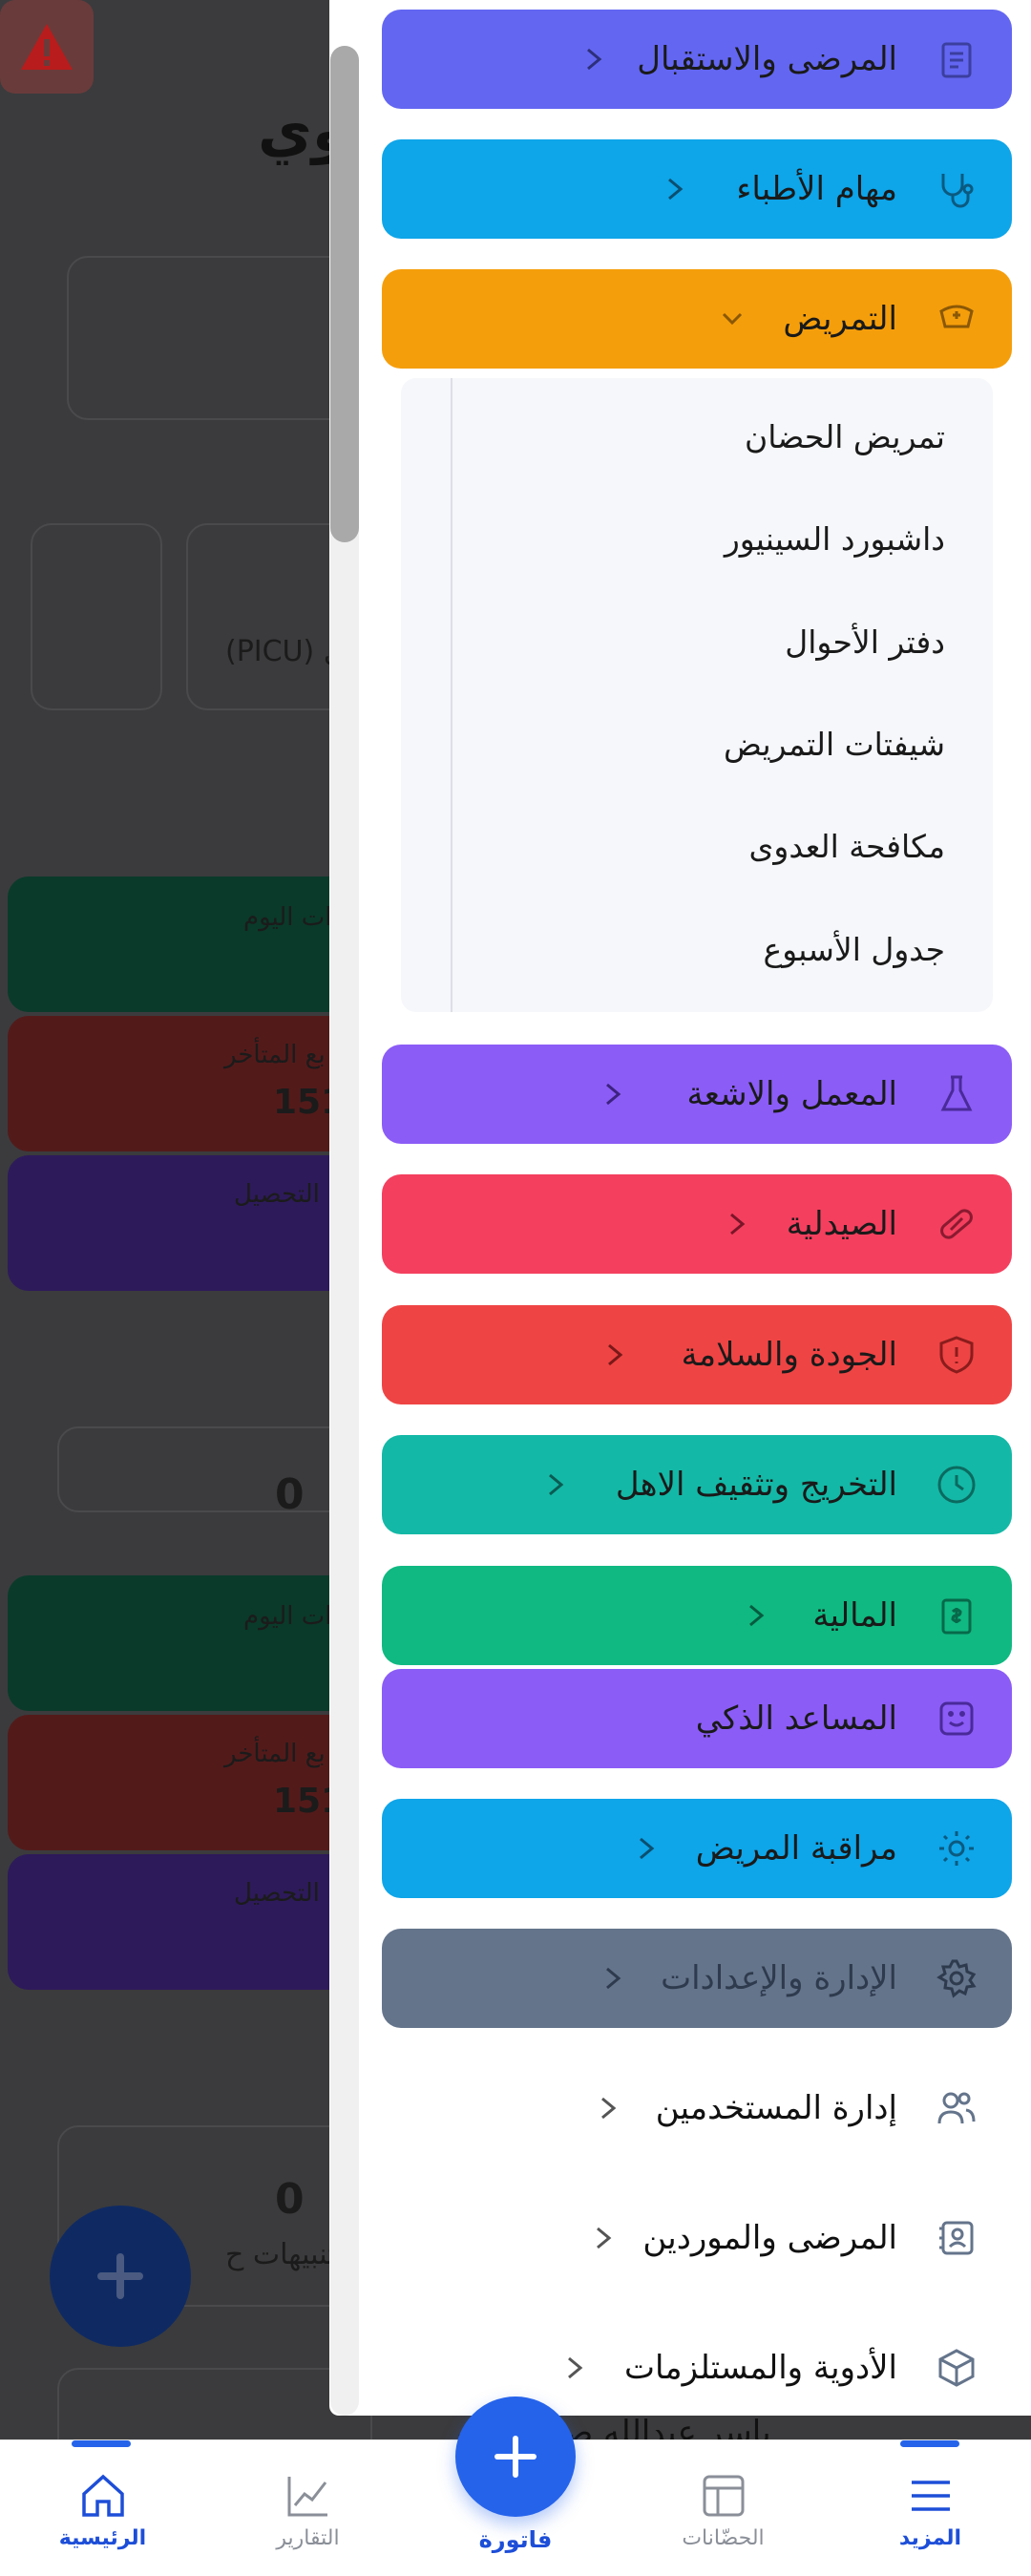 This screenshot has height=2576, width=1031. Describe the element at coordinates (515, 2539) in the screenshot. I see `invoice-label: فاتورة` at that location.